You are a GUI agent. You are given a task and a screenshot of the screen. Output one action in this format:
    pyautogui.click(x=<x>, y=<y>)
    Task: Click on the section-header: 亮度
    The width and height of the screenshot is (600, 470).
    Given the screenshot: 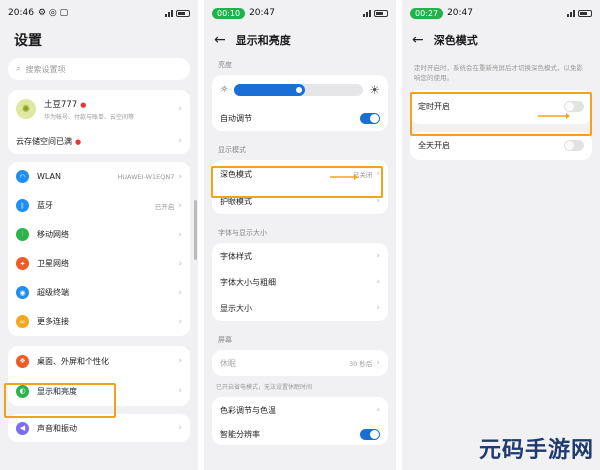 What is the action you would take?
    pyautogui.click(x=225, y=65)
    